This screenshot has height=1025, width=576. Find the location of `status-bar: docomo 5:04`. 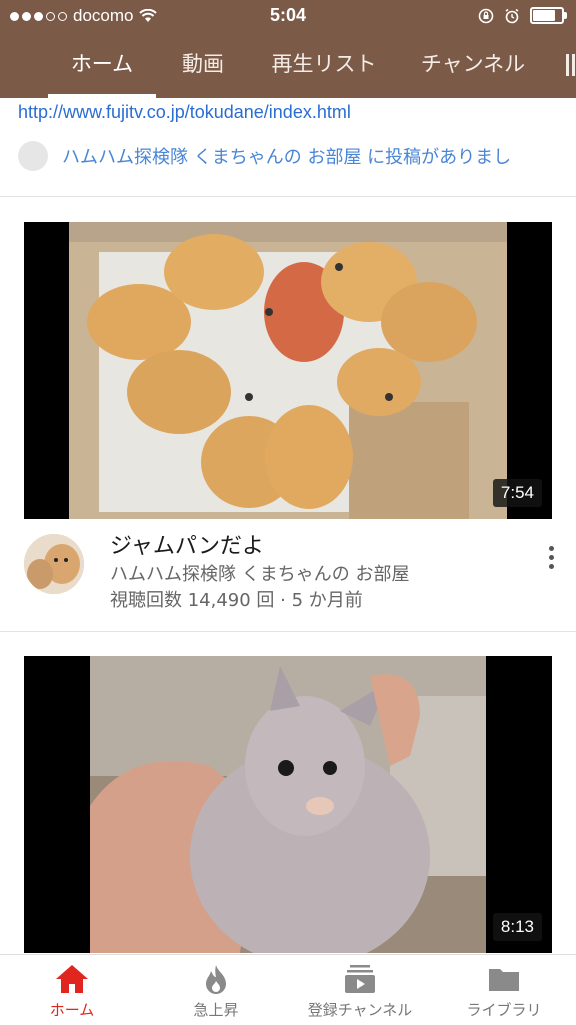

status-bar: docomo 5:04 is located at coordinates (288, 17).